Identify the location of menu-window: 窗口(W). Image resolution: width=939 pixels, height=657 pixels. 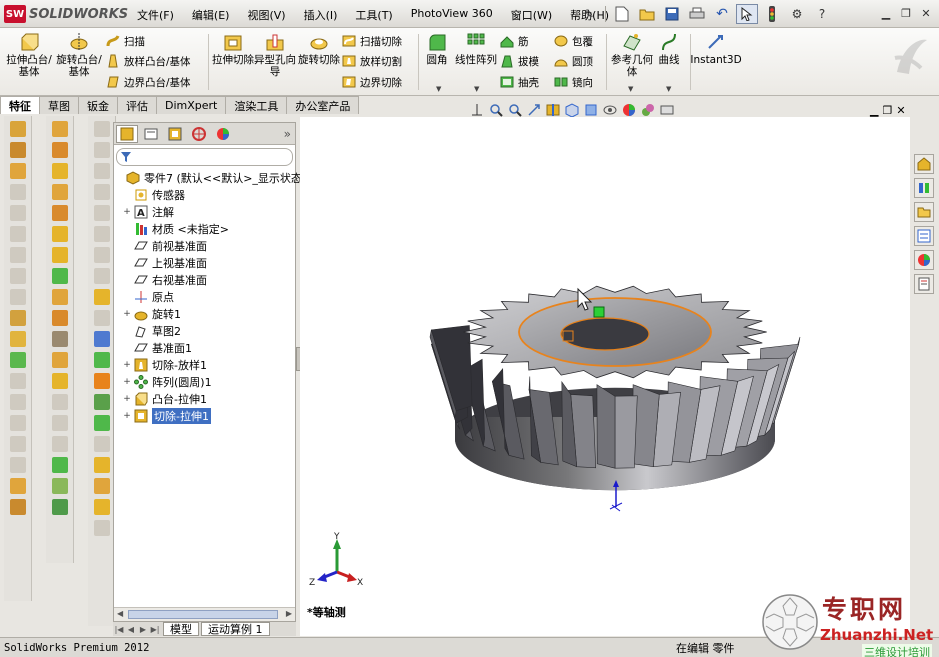
(531, 15).